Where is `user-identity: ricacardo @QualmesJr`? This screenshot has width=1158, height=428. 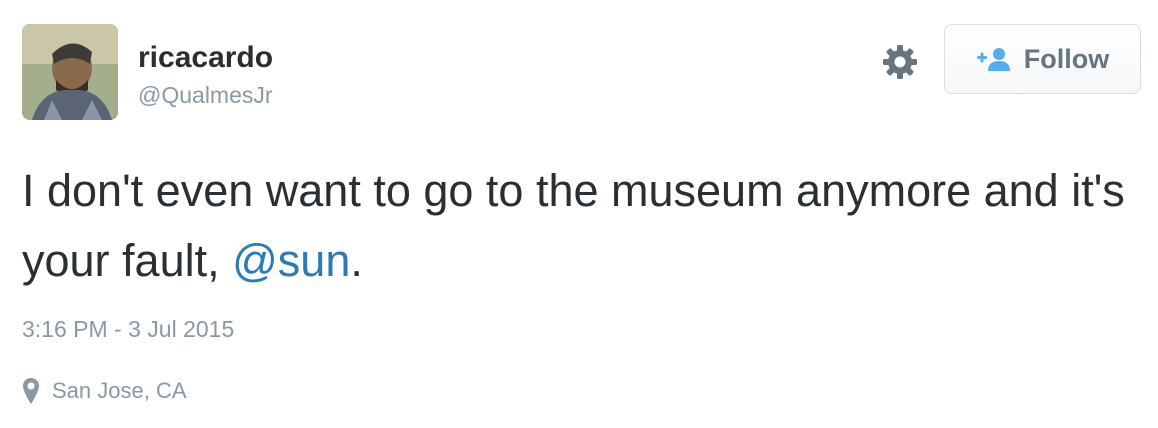 user-identity: ricacardo @QualmesJr is located at coordinates (205, 74).